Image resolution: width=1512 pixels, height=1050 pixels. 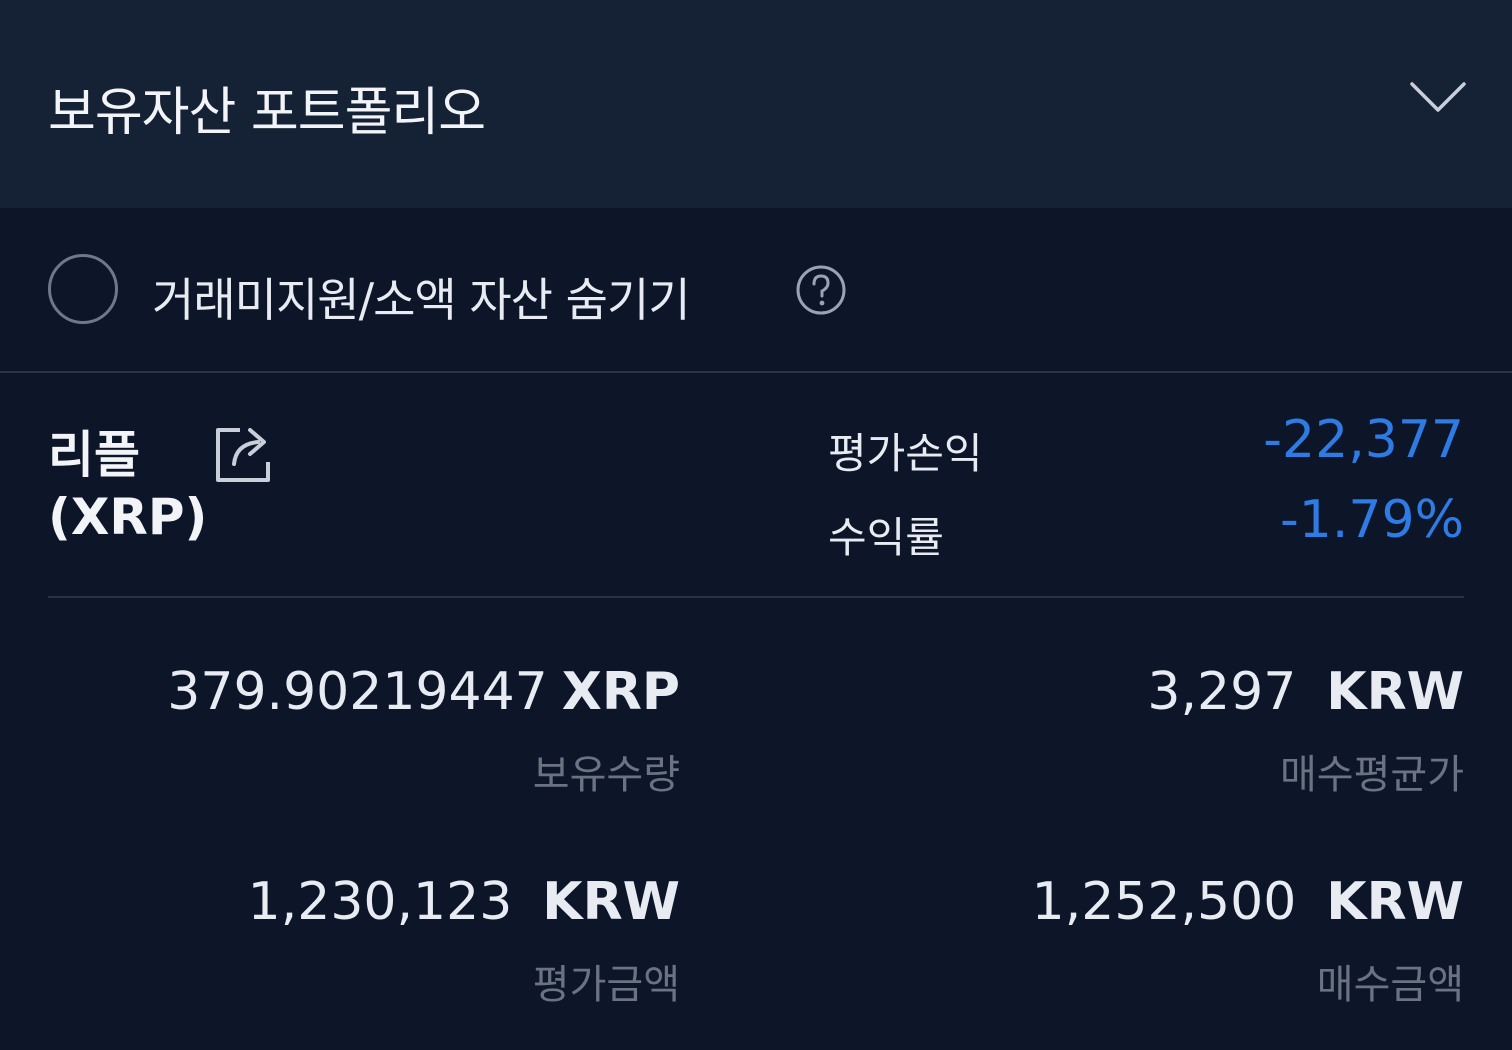 I want to click on return-rate-label: 수익률, so click(x=886, y=537).